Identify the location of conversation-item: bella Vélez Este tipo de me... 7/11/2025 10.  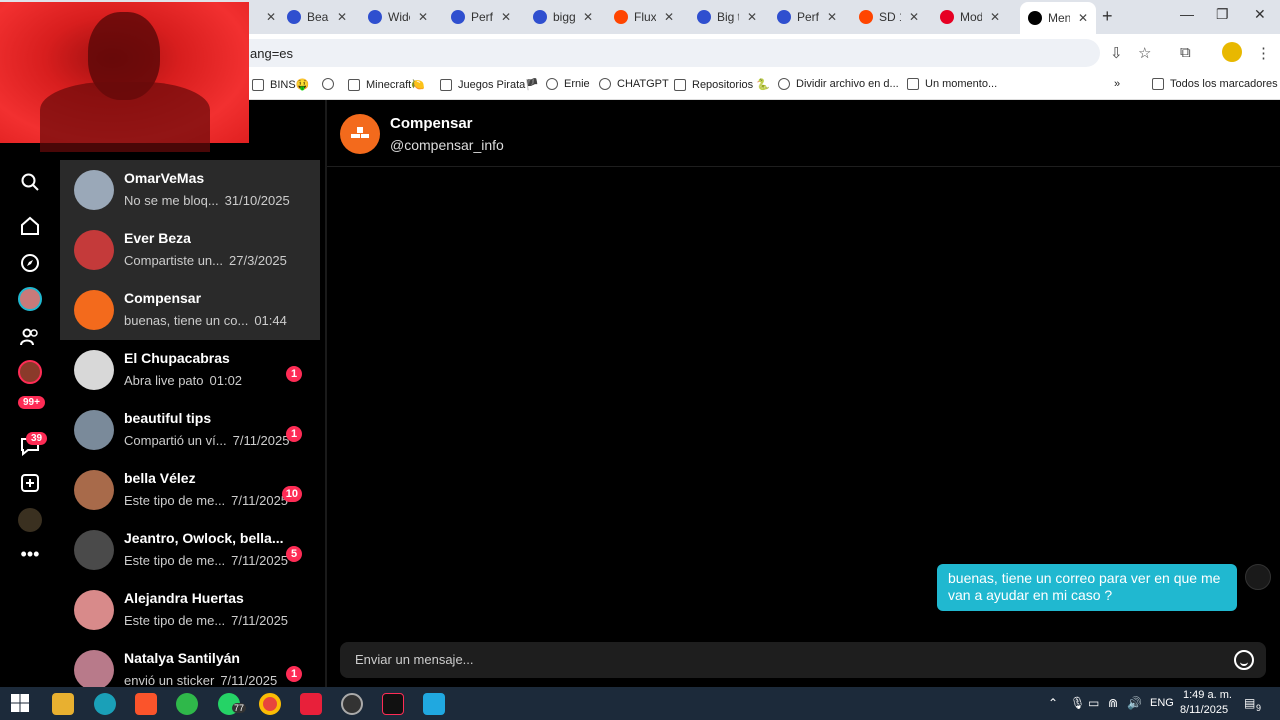
(190, 490).